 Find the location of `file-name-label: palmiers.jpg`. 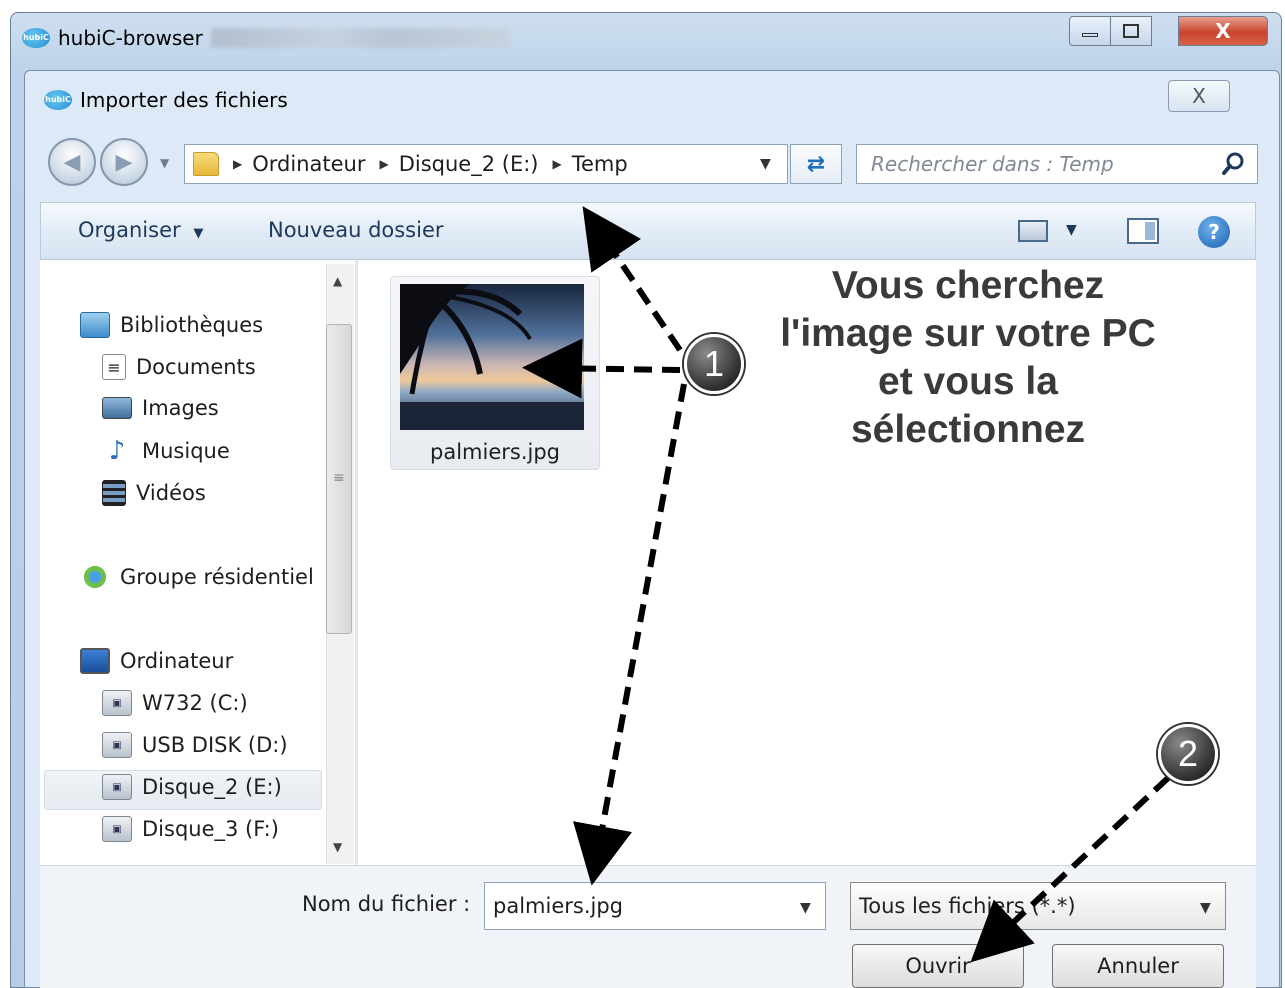

file-name-label: palmiers.jpg is located at coordinates (495, 452).